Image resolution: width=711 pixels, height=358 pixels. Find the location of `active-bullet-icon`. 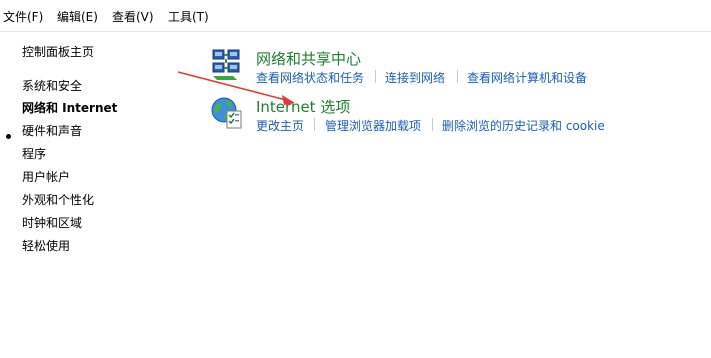

active-bullet-icon is located at coordinates (8, 136).